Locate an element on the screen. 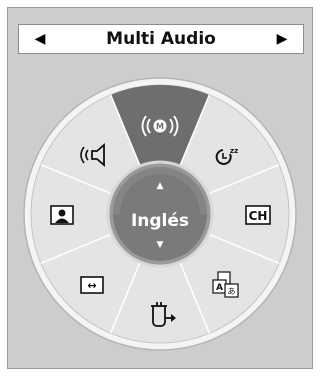 The width and height of the screenshot is (320, 376). svg-text: CH is located at coordinates (258, 216).